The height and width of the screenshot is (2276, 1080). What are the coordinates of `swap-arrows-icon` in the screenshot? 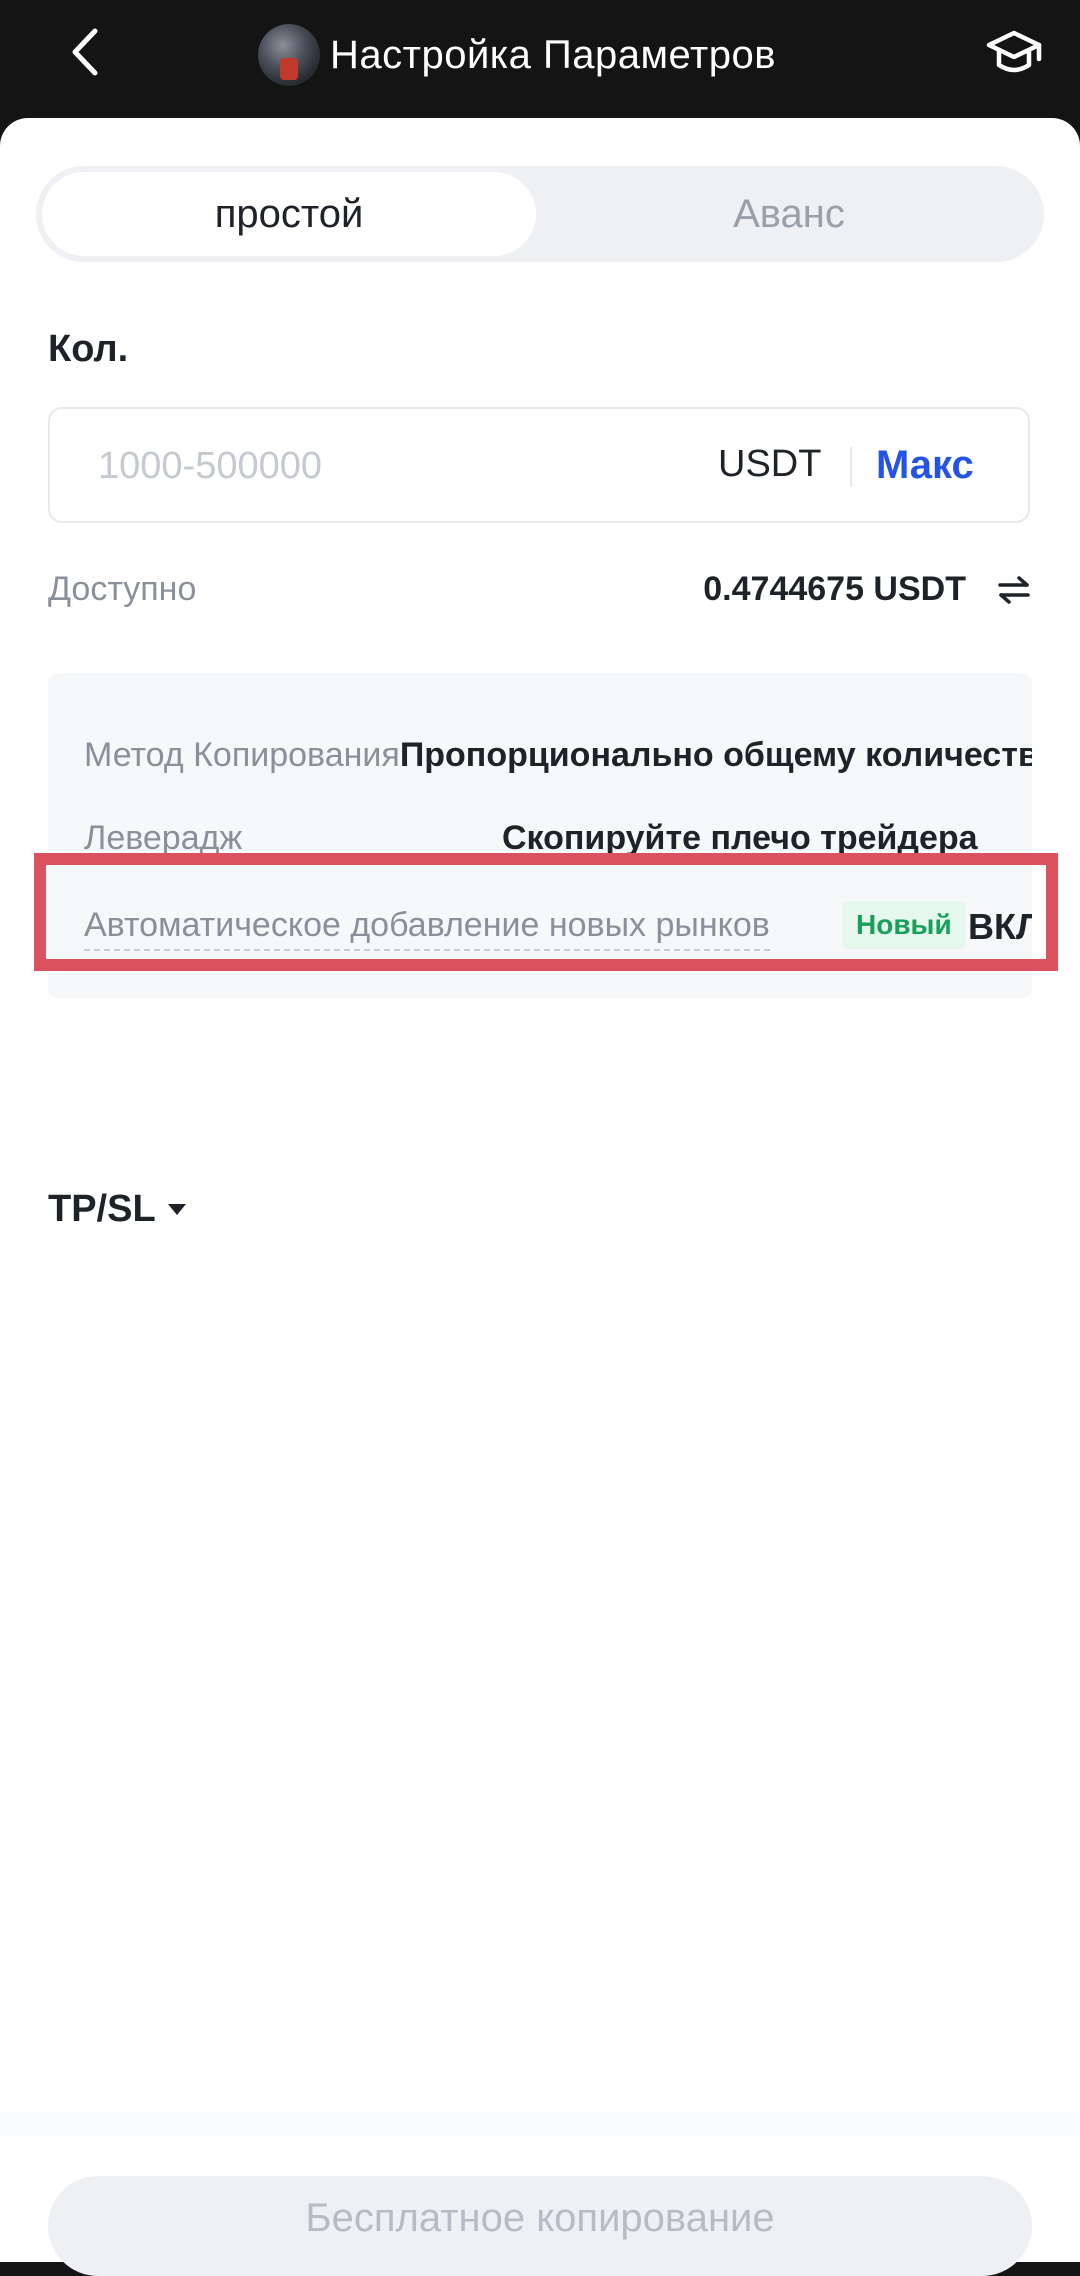 It's located at (1014, 590).